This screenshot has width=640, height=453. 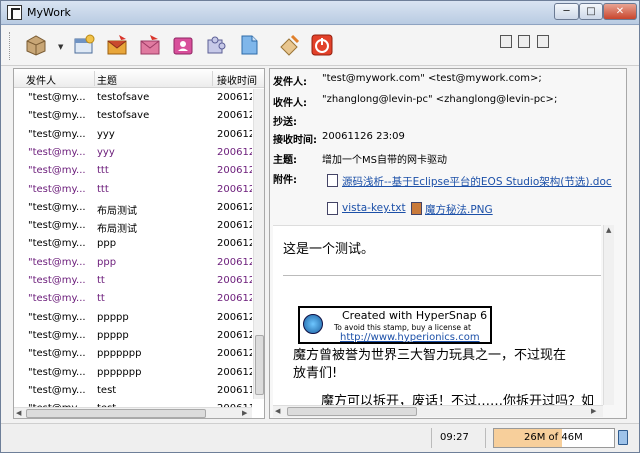 What do you see at coordinates (101, 280) in the screenshot?
I see `subject-cell: tt` at bounding box center [101, 280].